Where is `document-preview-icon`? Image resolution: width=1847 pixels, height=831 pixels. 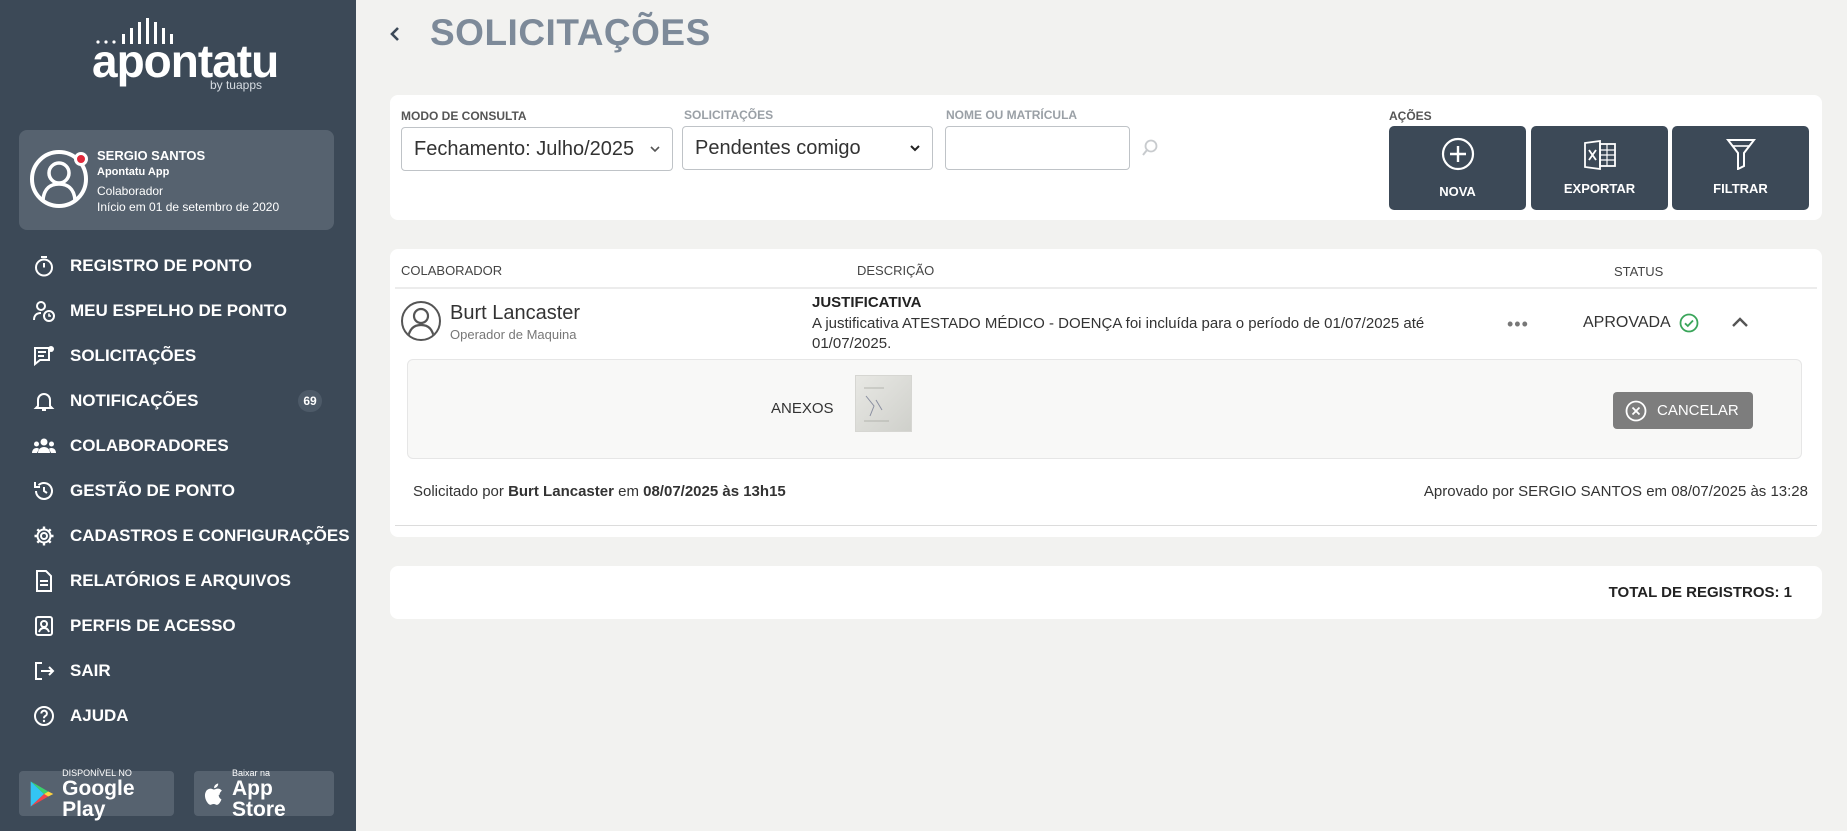 document-preview-icon is located at coordinates (876, 404).